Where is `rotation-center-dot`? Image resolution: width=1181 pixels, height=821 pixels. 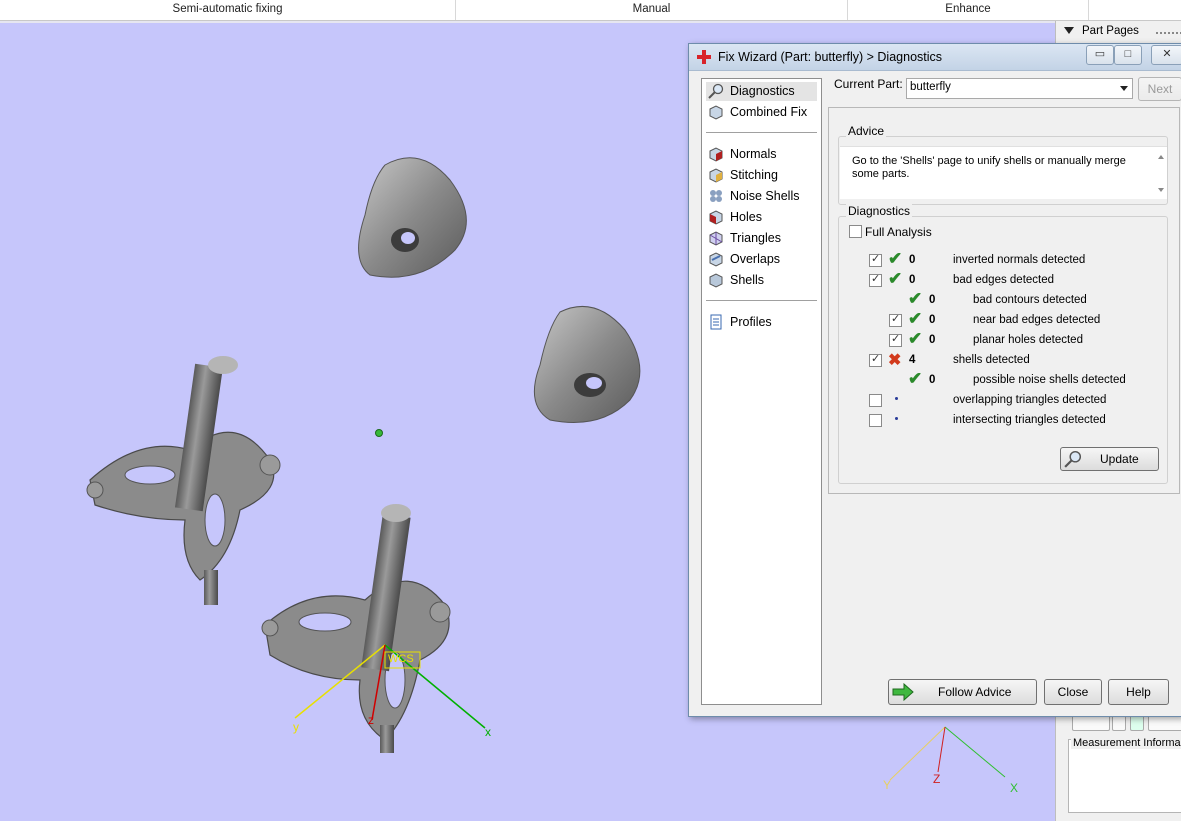
rotation-center-dot is located at coordinates (379, 433).